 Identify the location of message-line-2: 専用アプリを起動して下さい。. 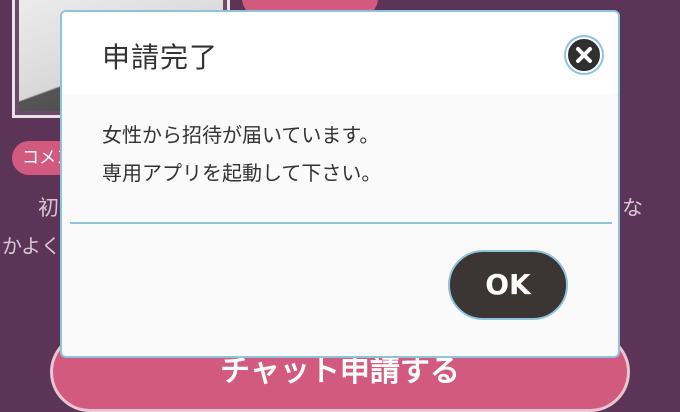
(242, 173).